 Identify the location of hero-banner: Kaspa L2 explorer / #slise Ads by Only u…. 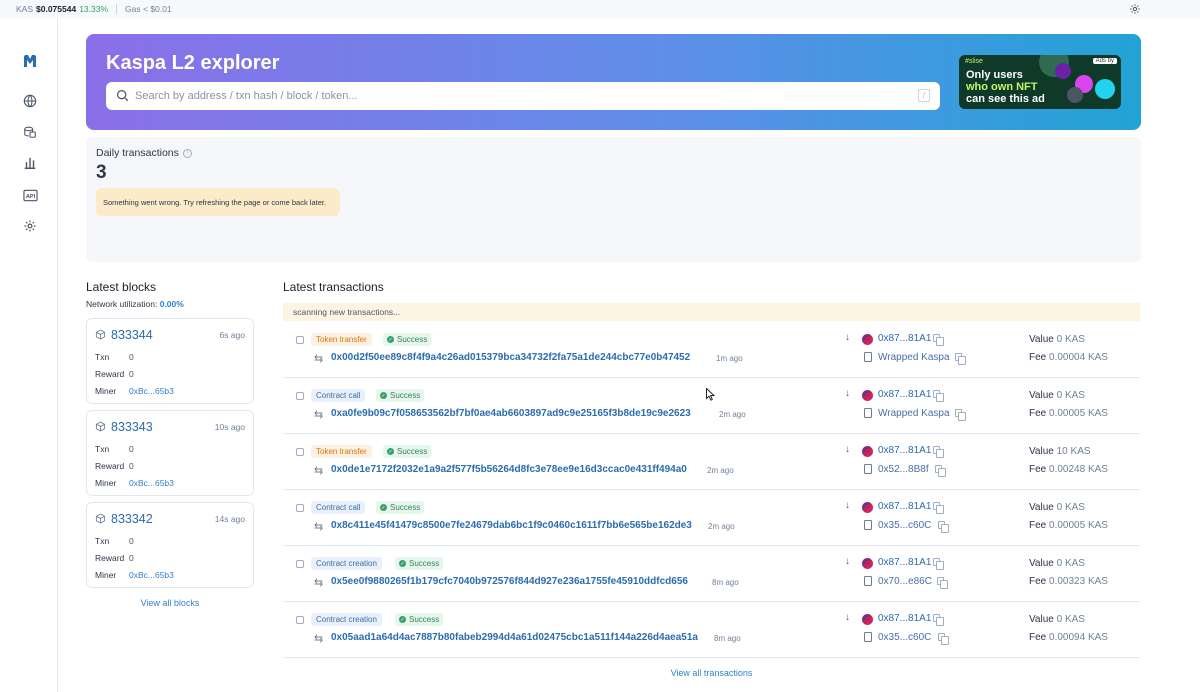
(613, 82).